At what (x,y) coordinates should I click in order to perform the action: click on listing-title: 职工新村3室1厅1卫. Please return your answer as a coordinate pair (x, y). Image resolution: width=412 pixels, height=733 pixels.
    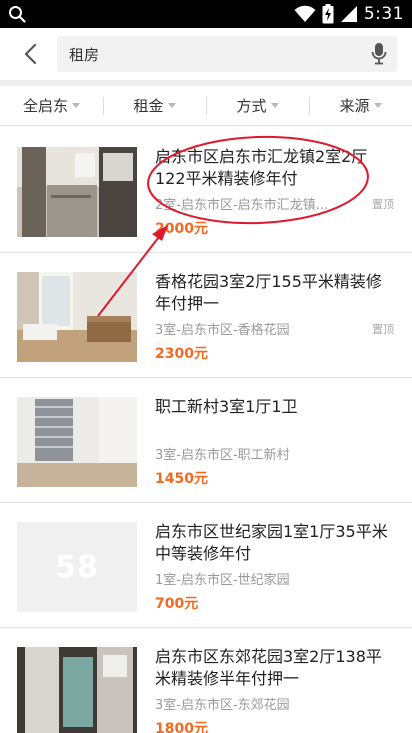
    Looking at the image, I should click on (226, 406).